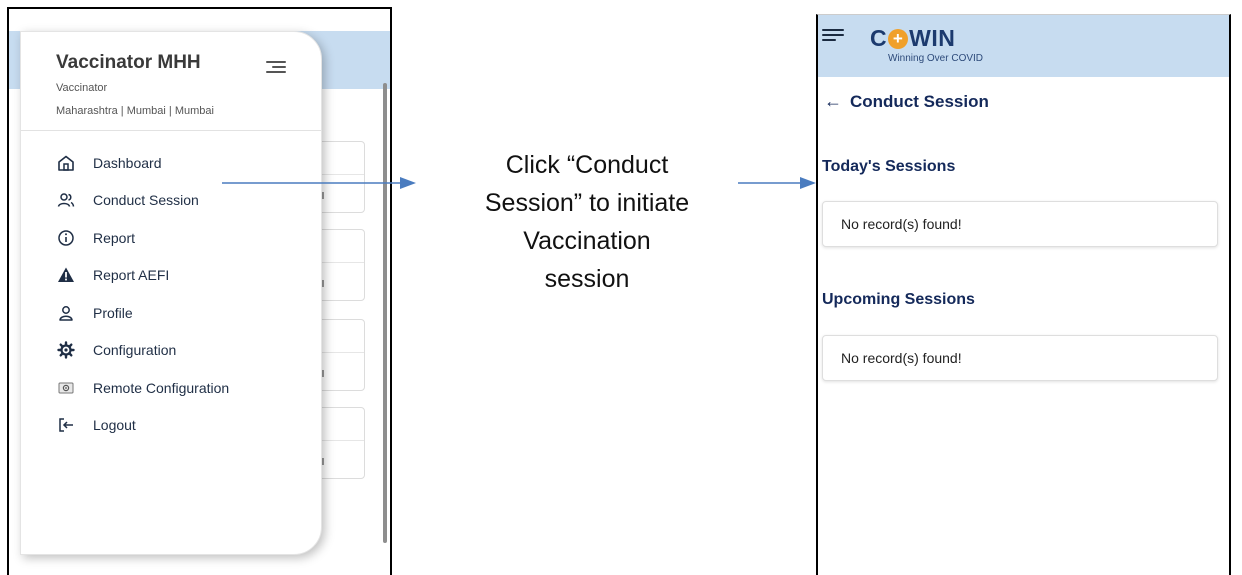 This screenshot has height=575, width=1242. What do you see at coordinates (128, 62) in the screenshot?
I see `drawer-user-name: Vaccinator MHH` at bounding box center [128, 62].